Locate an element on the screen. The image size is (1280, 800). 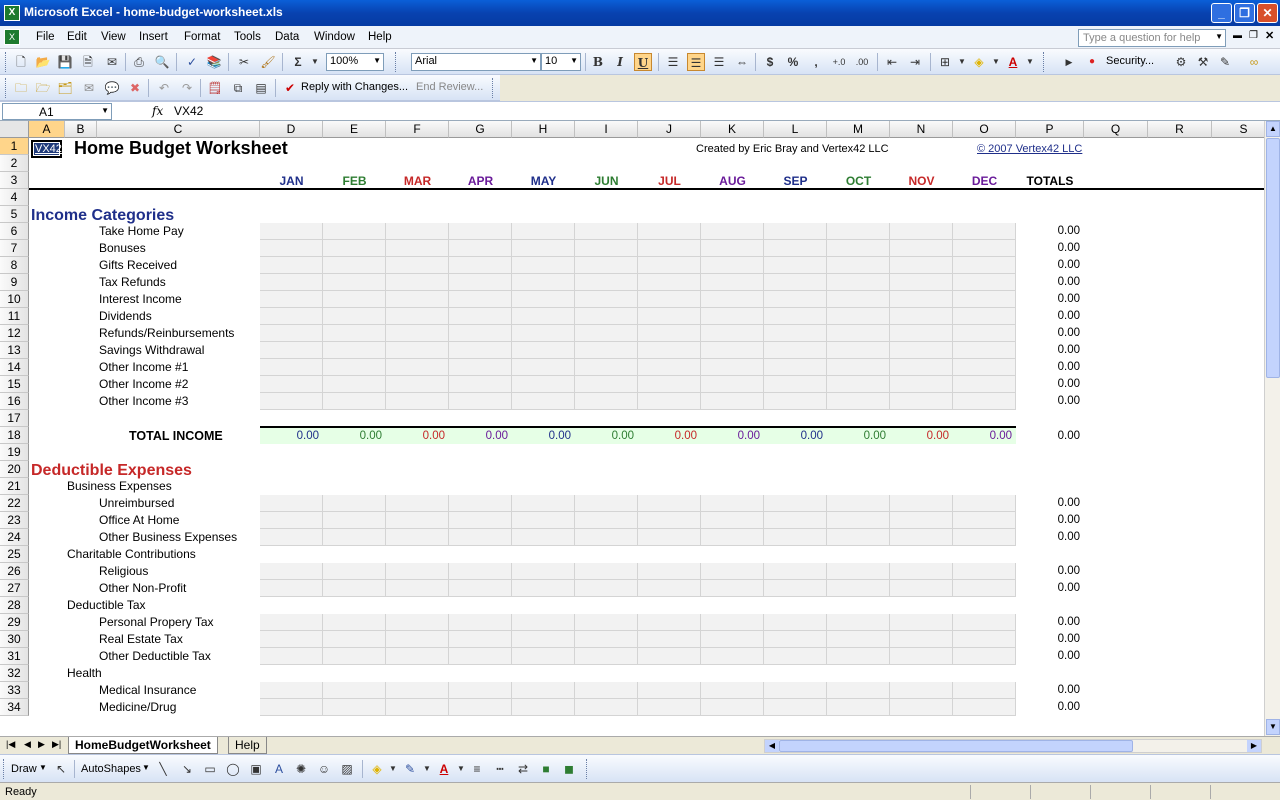
row-header-25: 25 is located at coordinates (14, 554).